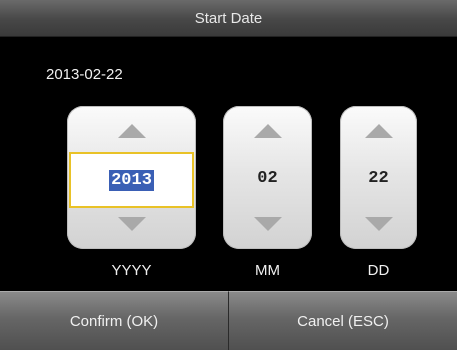  I want to click on dialog-title: Start Date, so click(228, 18).